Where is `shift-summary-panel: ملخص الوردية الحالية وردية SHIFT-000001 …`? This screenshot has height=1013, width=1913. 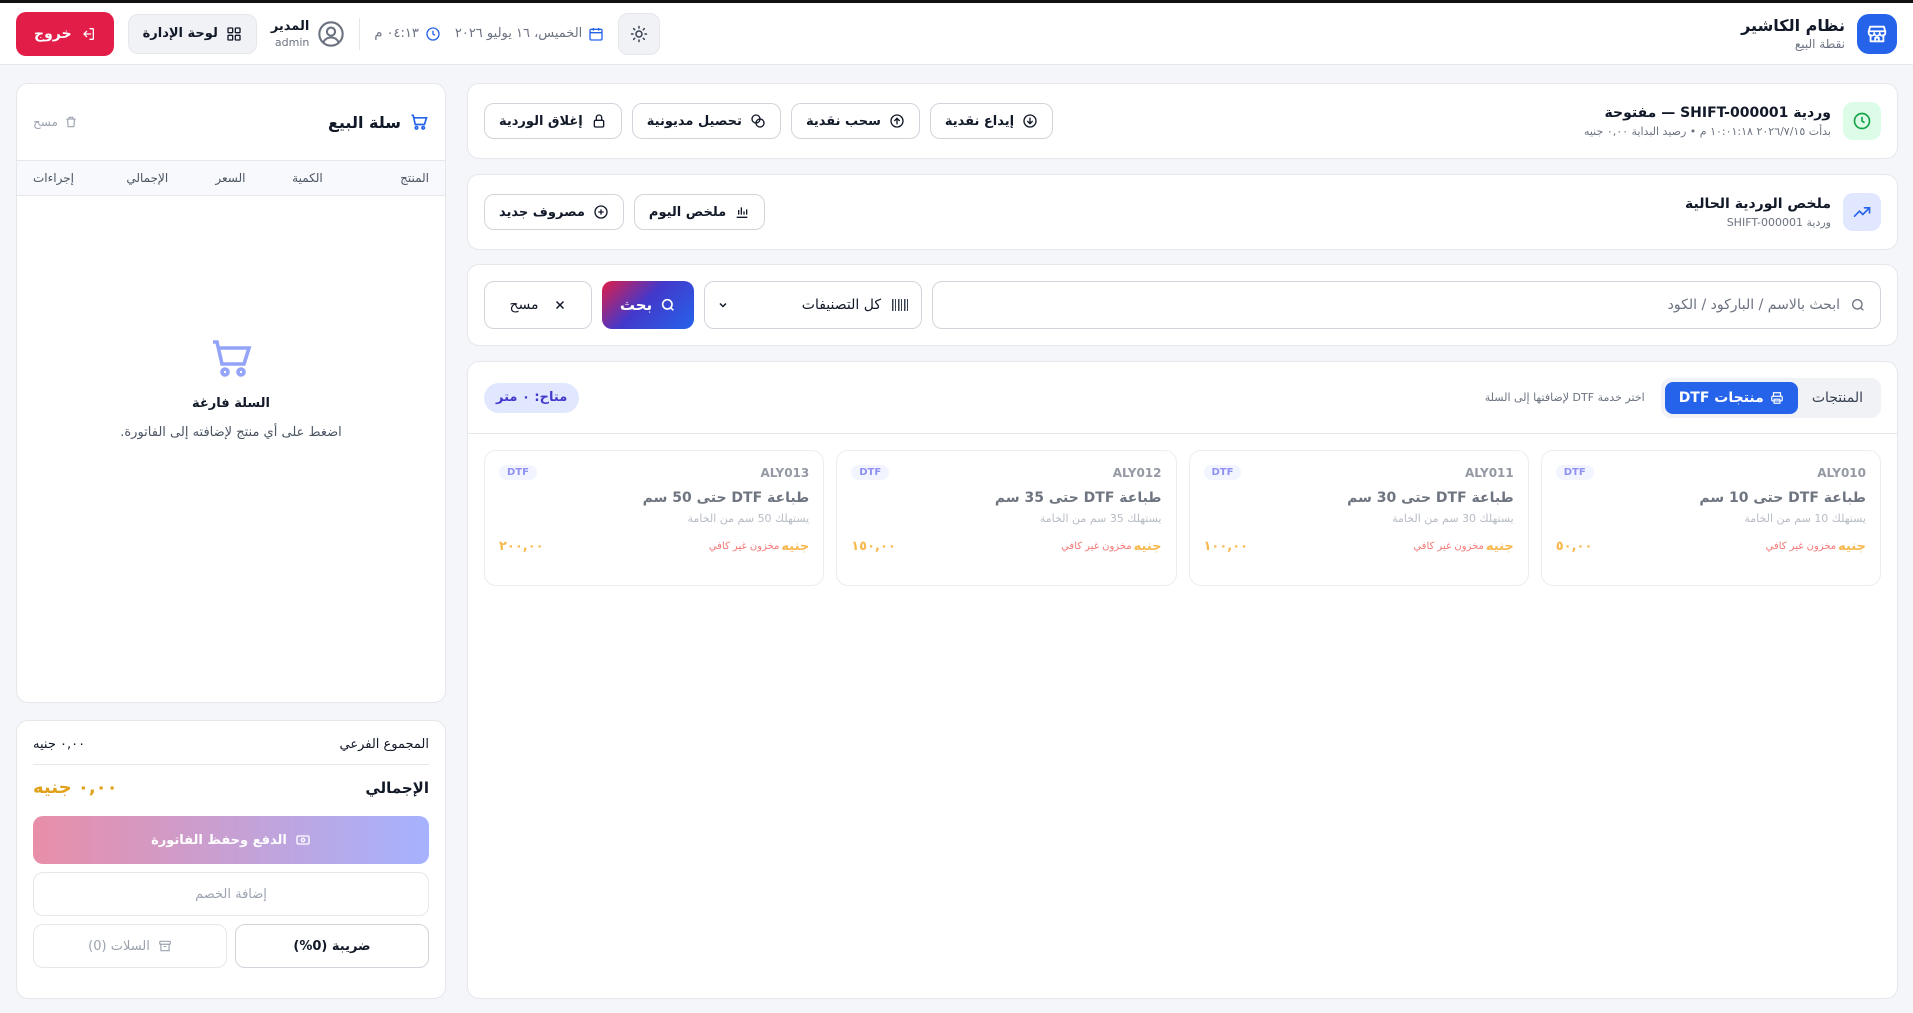
shift-summary-panel: ملخص الوردية الحالية وردية SHIFT-000001 … is located at coordinates (1182, 212).